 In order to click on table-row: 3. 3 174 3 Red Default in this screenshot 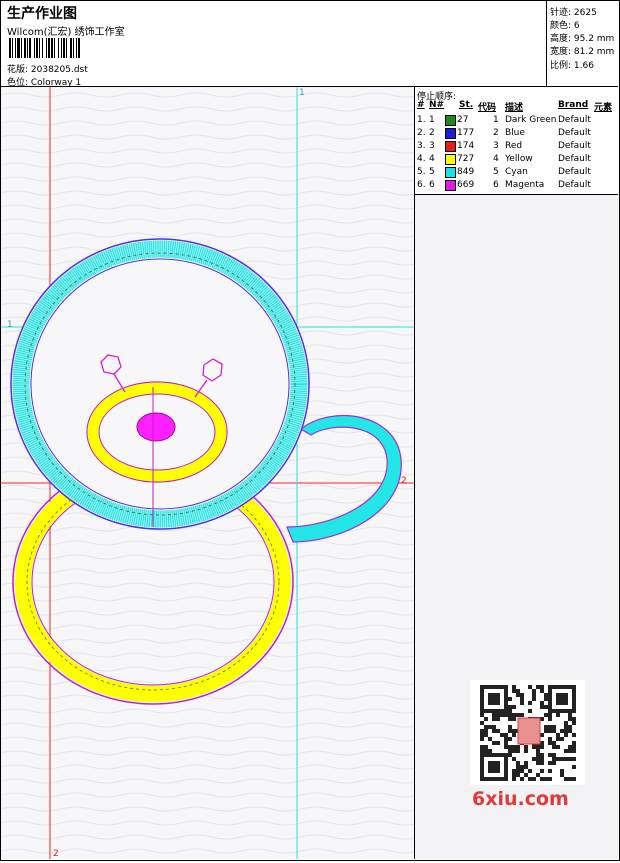, I will do `click(516, 147)`.